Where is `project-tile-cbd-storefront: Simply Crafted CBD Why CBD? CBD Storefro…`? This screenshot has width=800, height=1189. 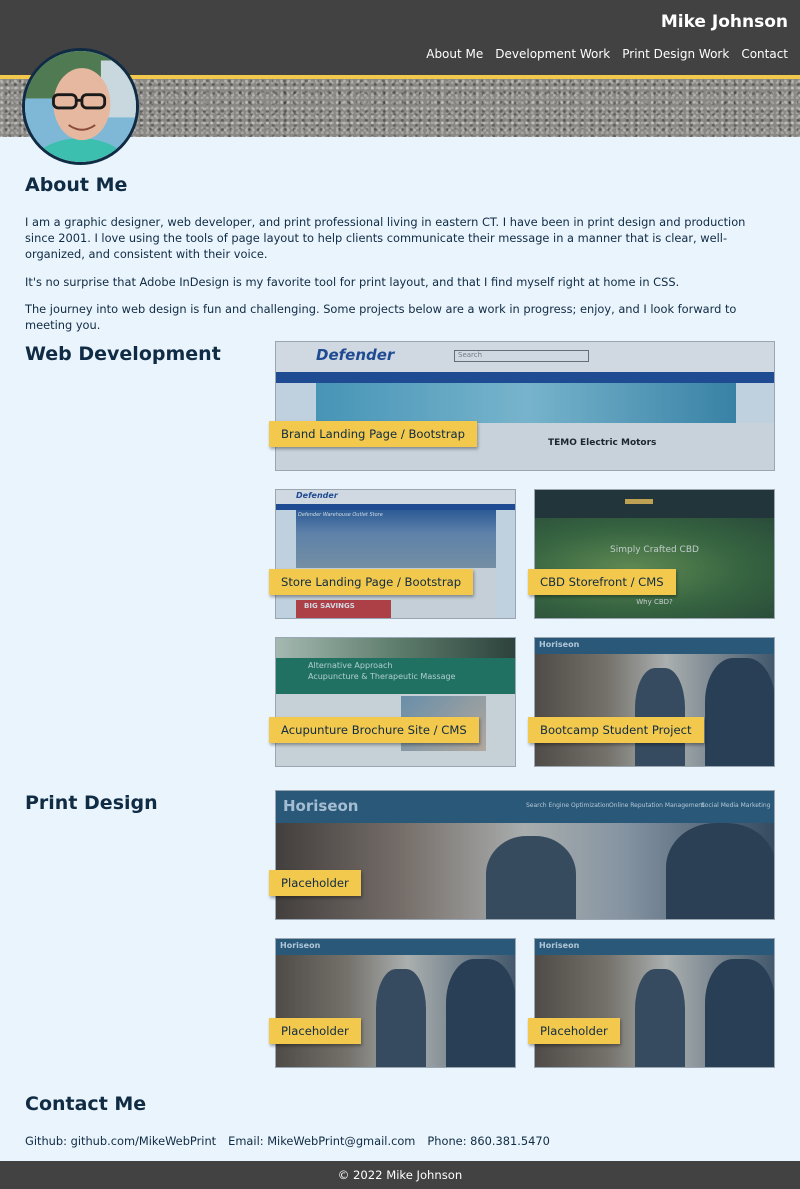
project-tile-cbd-storefront: Simply Crafted CBD Why CBD? CBD Storefro… is located at coordinates (651, 554).